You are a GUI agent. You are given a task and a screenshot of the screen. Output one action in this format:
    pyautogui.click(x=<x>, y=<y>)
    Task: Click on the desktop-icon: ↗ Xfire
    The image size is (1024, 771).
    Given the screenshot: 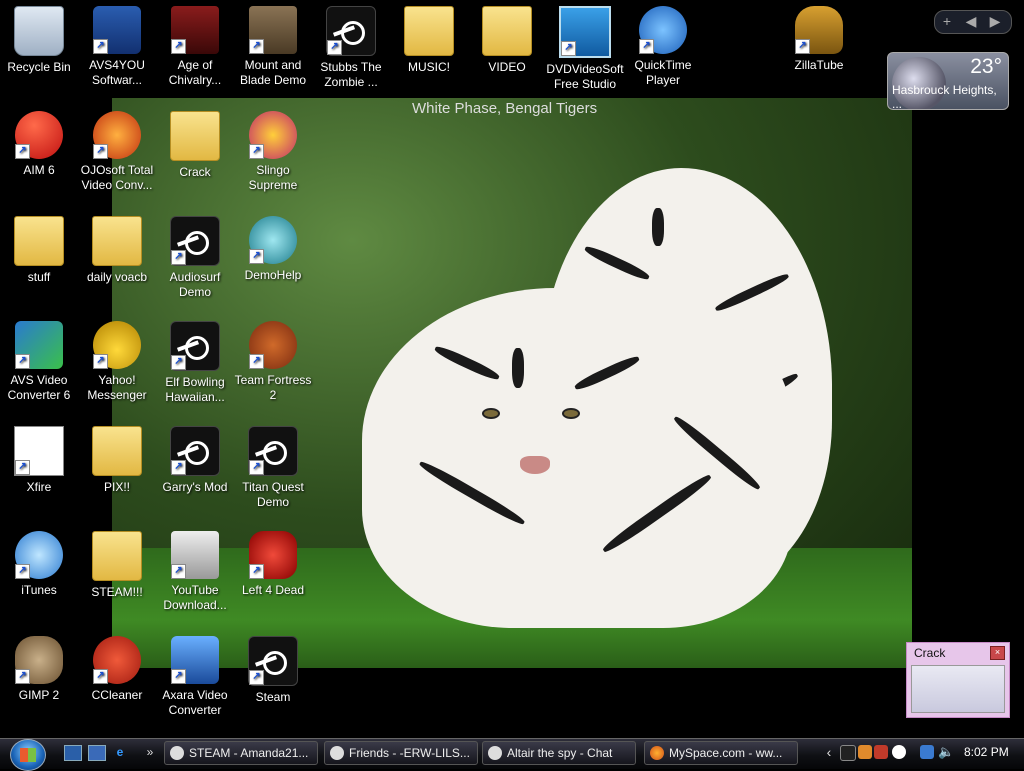 What is the action you would take?
    pyautogui.click(x=39, y=474)
    